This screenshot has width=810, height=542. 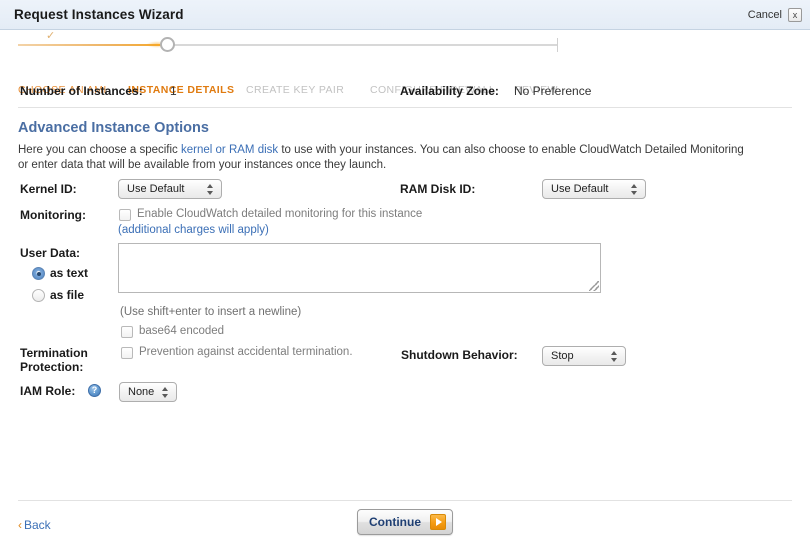 What do you see at coordinates (99, 14) in the screenshot?
I see `window-title: Request Instances Wizard` at bounding box center [99, 14].